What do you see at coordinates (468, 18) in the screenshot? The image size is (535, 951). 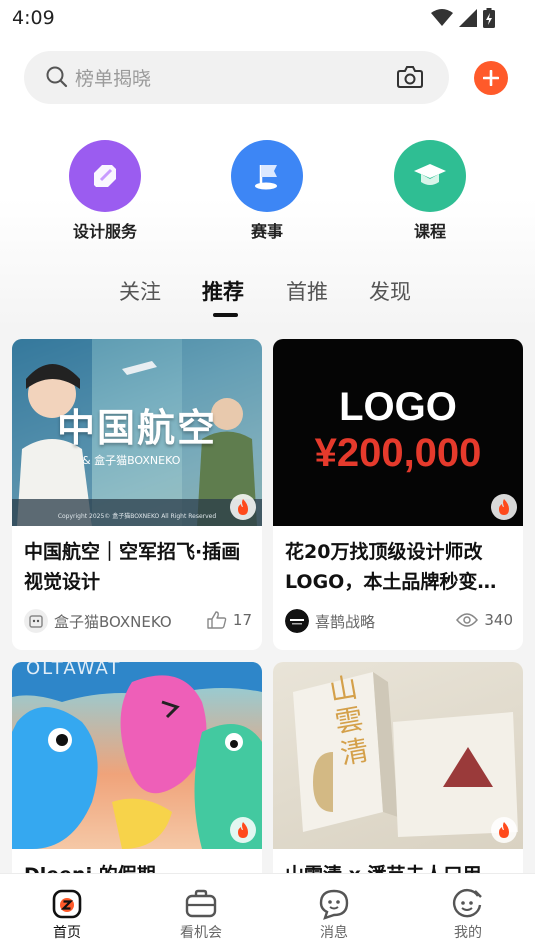 I see `signal-icon` at bounding box center [468, 18].